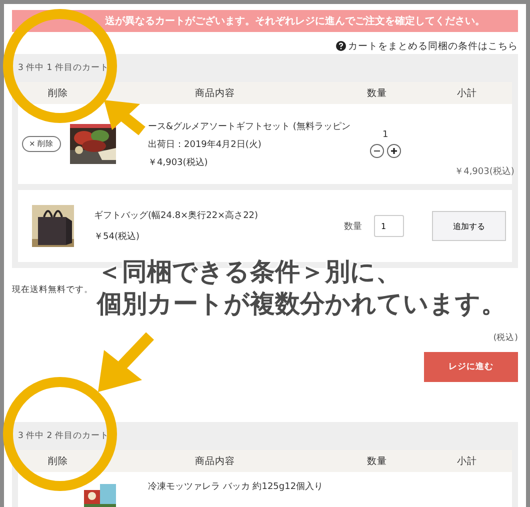 The width and height of the screenshot is (530, 507). I want to click on help-link: カートをまとめる同梱の条件はこちら, so click(433, 46).